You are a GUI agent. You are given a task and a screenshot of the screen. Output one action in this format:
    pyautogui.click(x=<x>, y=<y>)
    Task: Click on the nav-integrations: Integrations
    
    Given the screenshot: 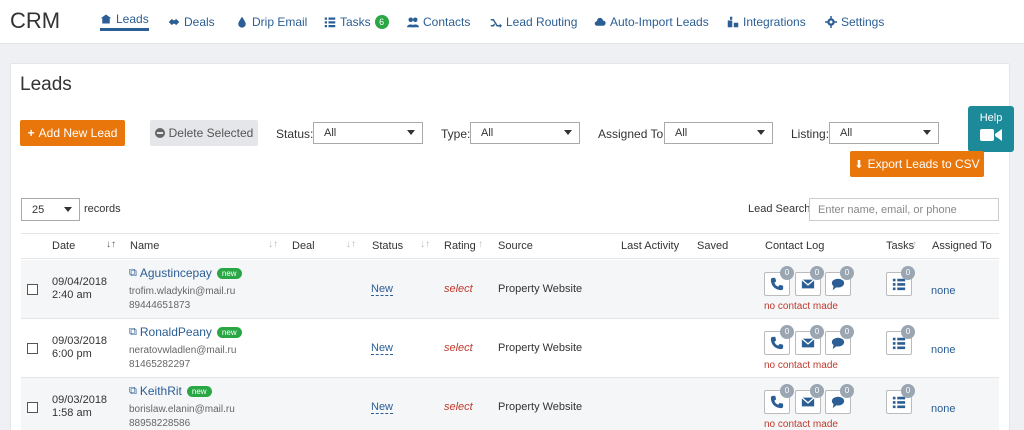 What is the action you would take?
    pyautogui.click(x=766, y=22)
    